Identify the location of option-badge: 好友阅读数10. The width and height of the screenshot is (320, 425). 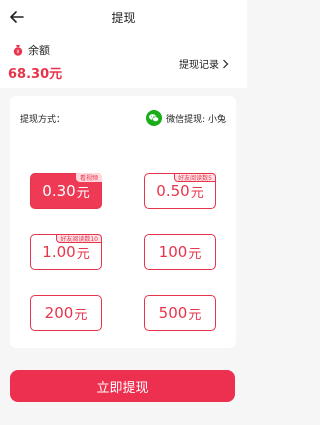
(79, 238).